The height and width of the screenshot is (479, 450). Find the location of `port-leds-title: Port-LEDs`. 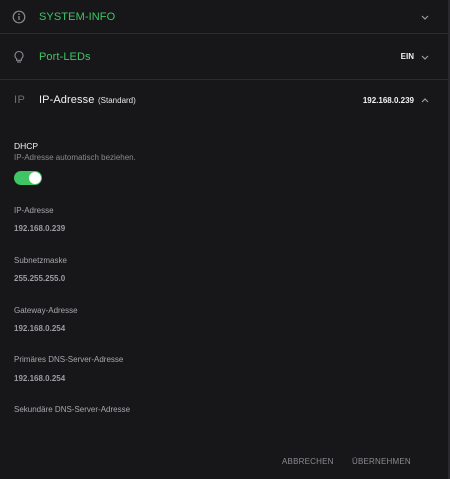

port-leds-title: Port-LEDs is located at coordinates (65, 56).